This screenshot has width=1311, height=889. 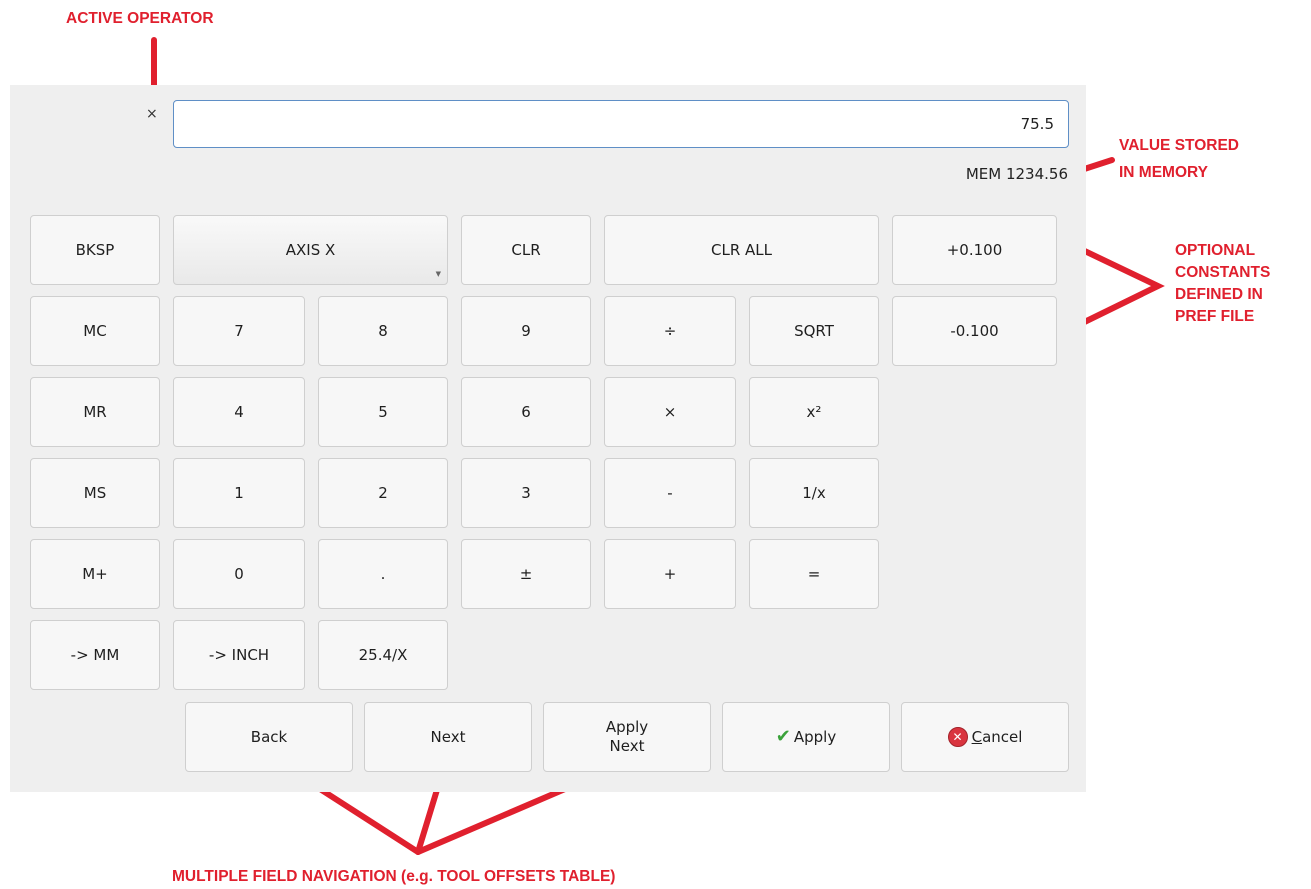 I want to click on apply-button: ✔ Apply, so click(x=806, y=737).